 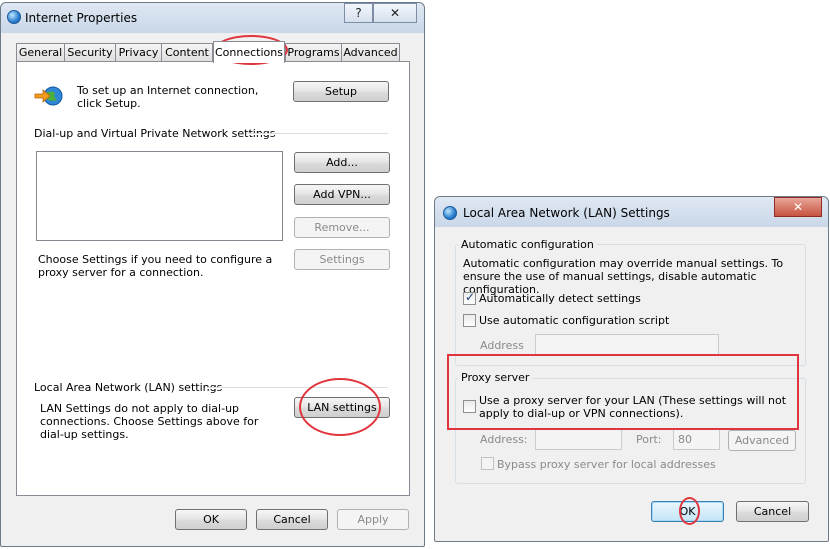 I want to click on annotation-proxy-box, so click(x=623, y=392).